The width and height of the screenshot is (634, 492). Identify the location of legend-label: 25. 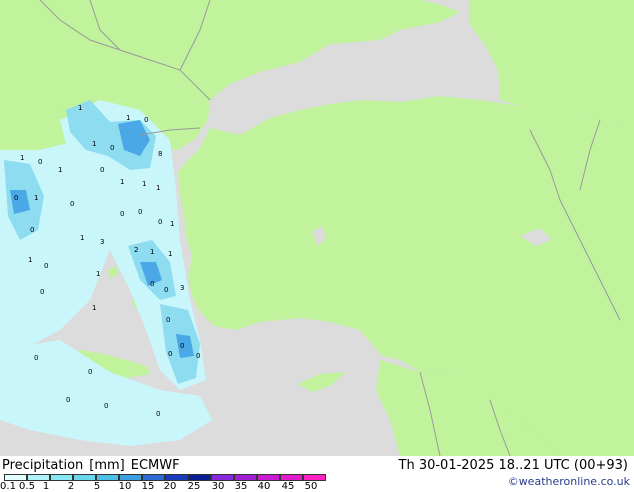
(194, 486).